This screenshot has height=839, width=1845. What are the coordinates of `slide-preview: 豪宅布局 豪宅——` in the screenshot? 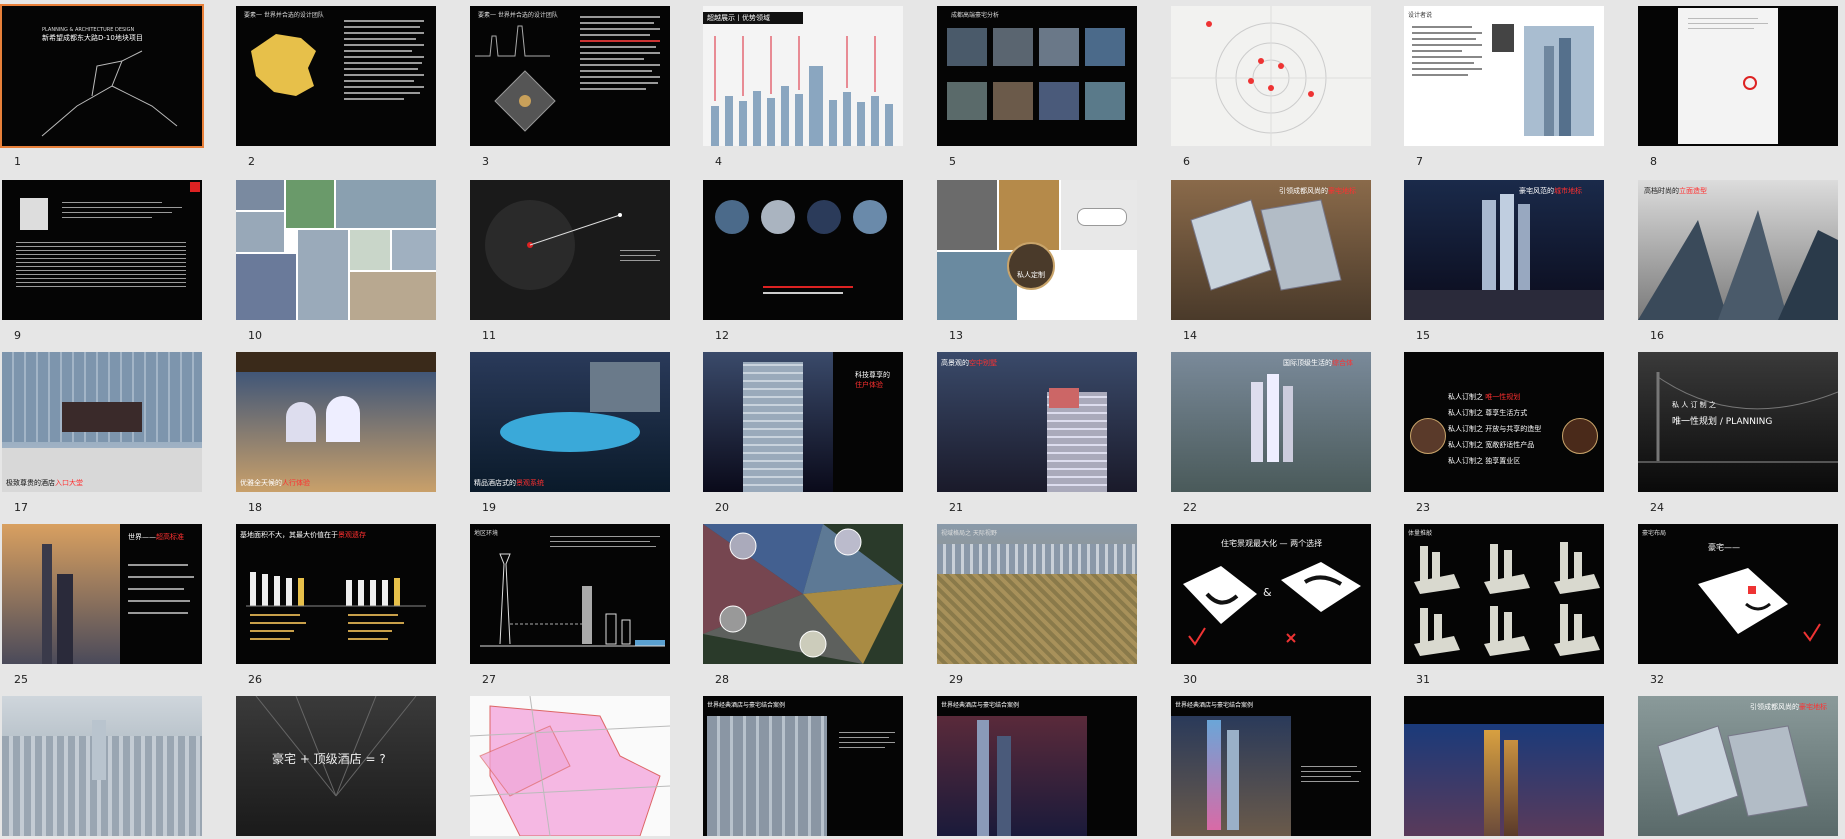 It's located at (1738, 594).